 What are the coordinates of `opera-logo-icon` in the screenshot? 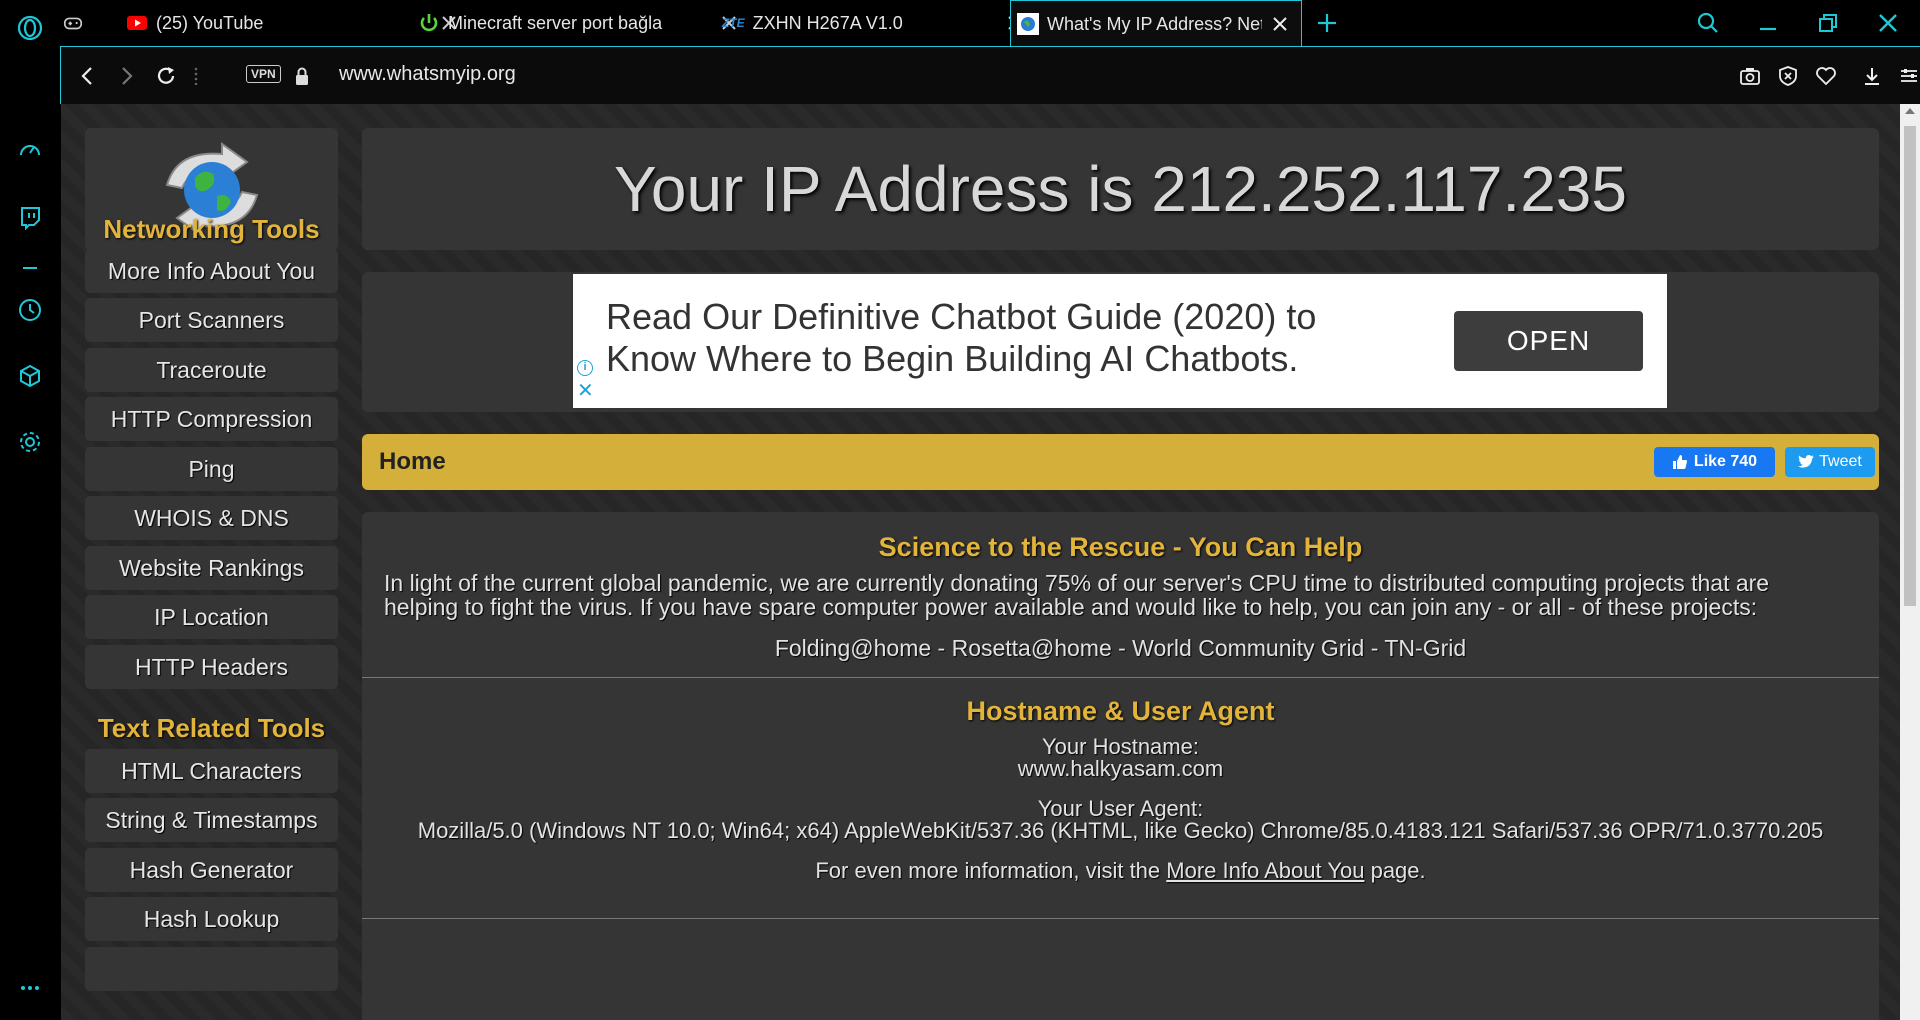 It's located at (30, 28).